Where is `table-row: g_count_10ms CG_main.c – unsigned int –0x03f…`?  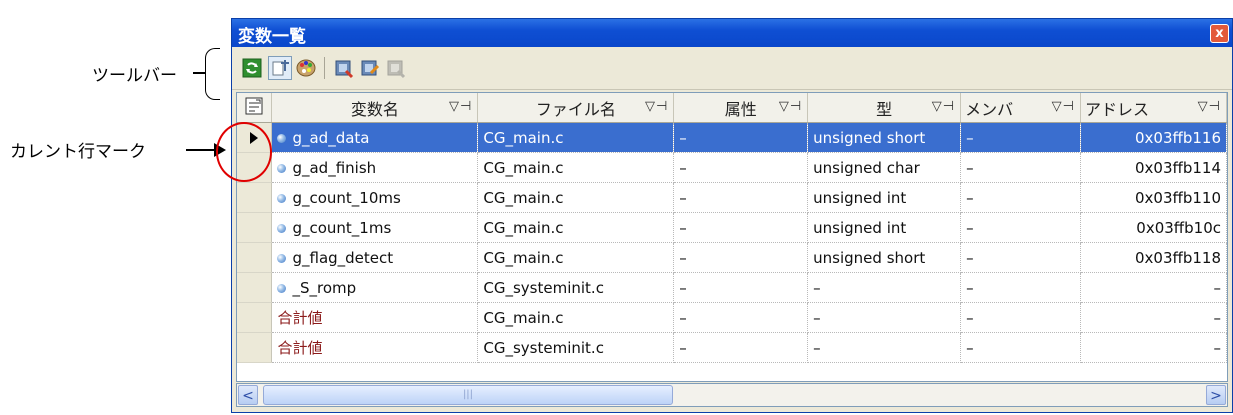 table-row: g_count_10ms CG_main.c – unsigned int –0x03f… is located at coordinates (732, 197).